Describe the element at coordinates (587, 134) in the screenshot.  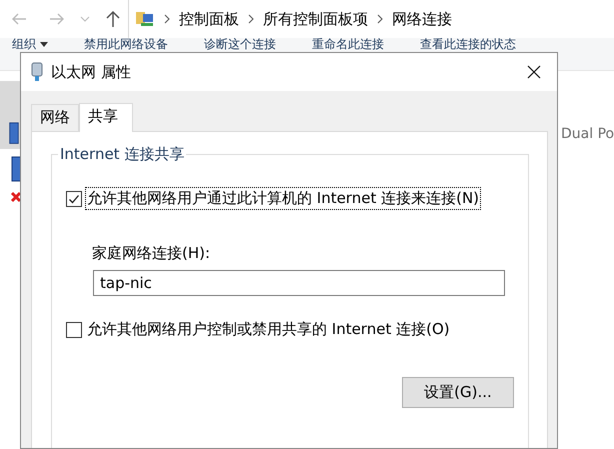
I see `connection-detail: Dual Po` at that location.